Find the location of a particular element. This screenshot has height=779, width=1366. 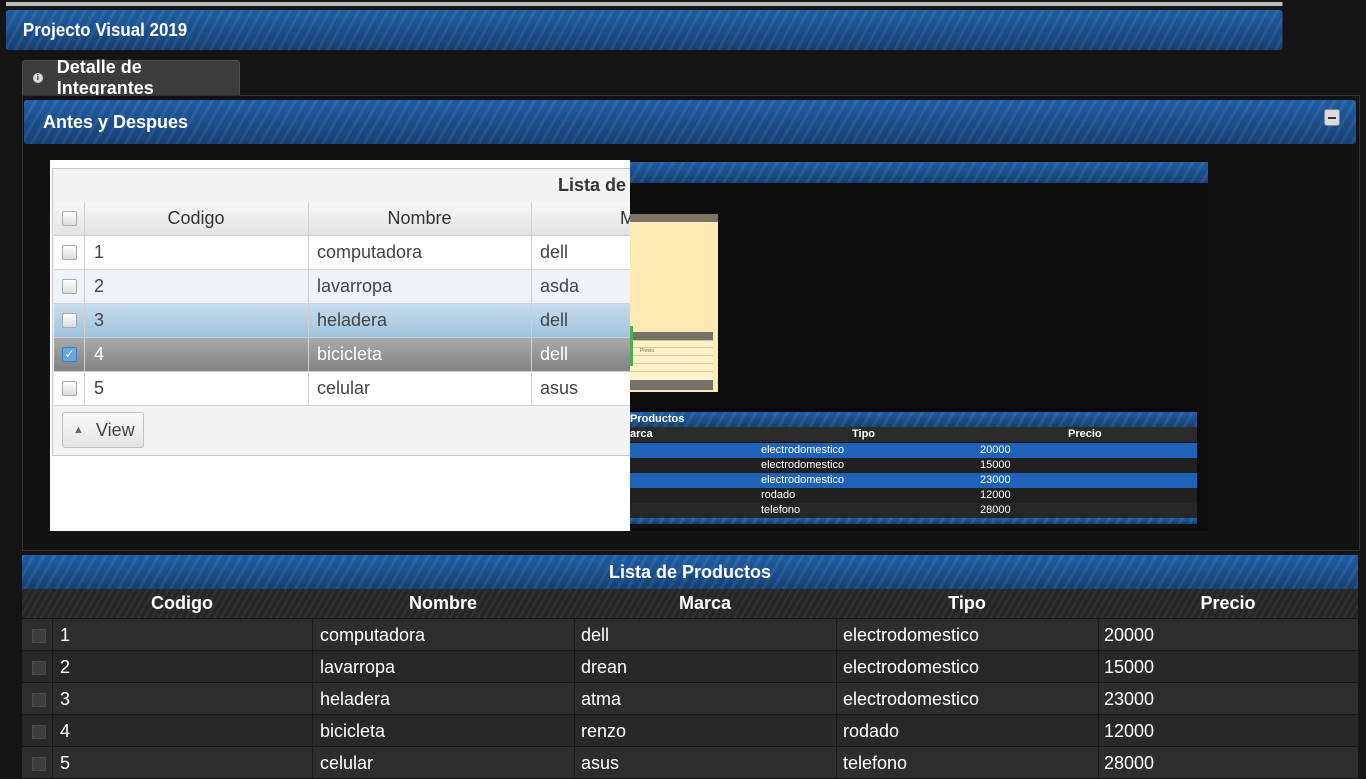

mini-row: electrodomestico 15000 is located at coordinates (913, 465).